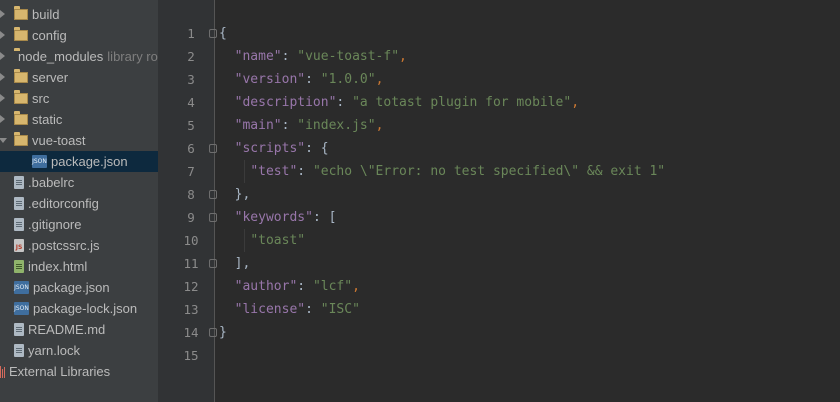  Describe the element at coordinates (54, 350) in the screenshot. I see `tree-item-label: yarn.lock` at that location.